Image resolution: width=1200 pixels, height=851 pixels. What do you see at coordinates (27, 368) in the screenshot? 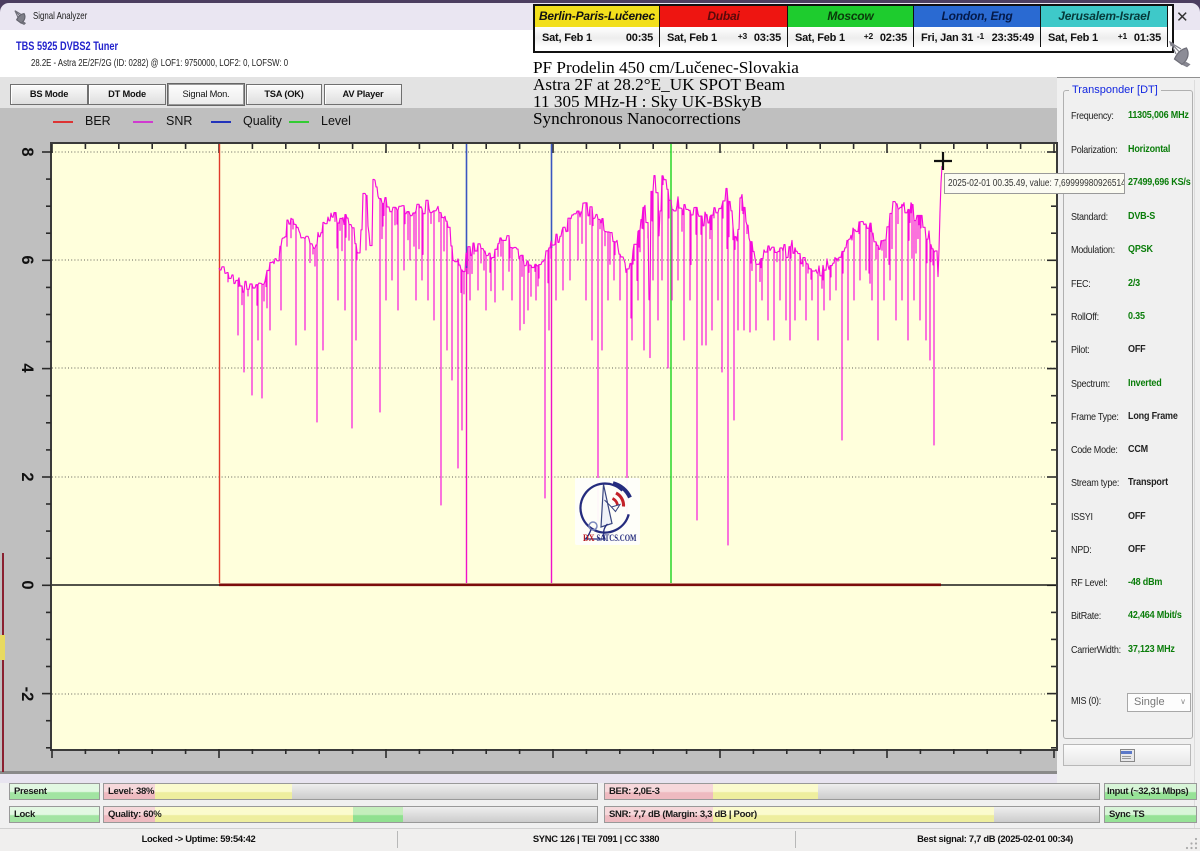
I see `svg-text: 4` at bounding box center [27, 368].